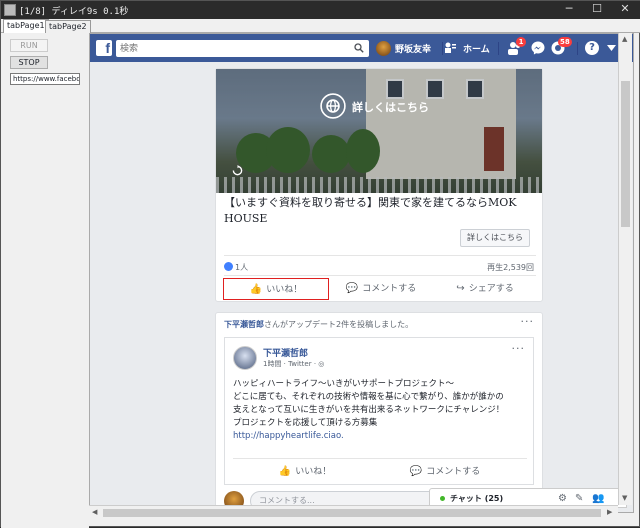 The image size is (640, 528). I want to click on post-options-icon: ···, so click(528, 321).